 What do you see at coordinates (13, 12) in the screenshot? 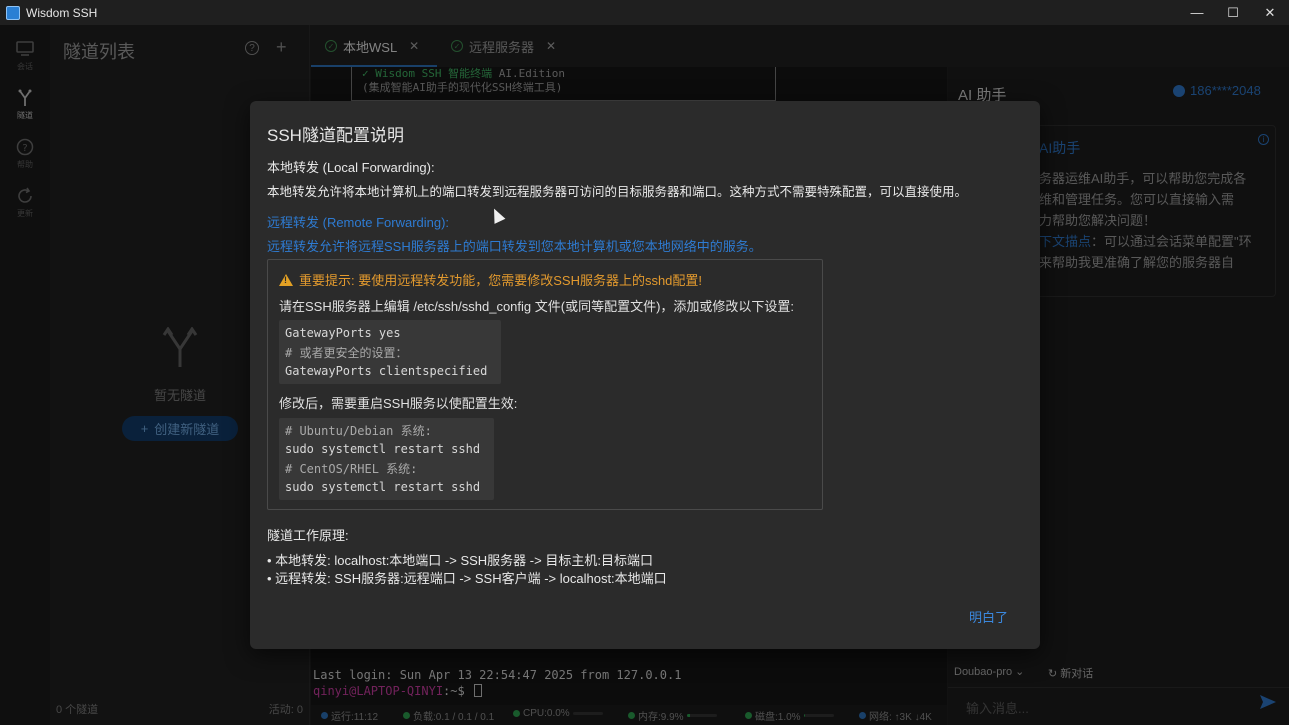
I see `app-logo-icon` at bounding box center [13, 12].